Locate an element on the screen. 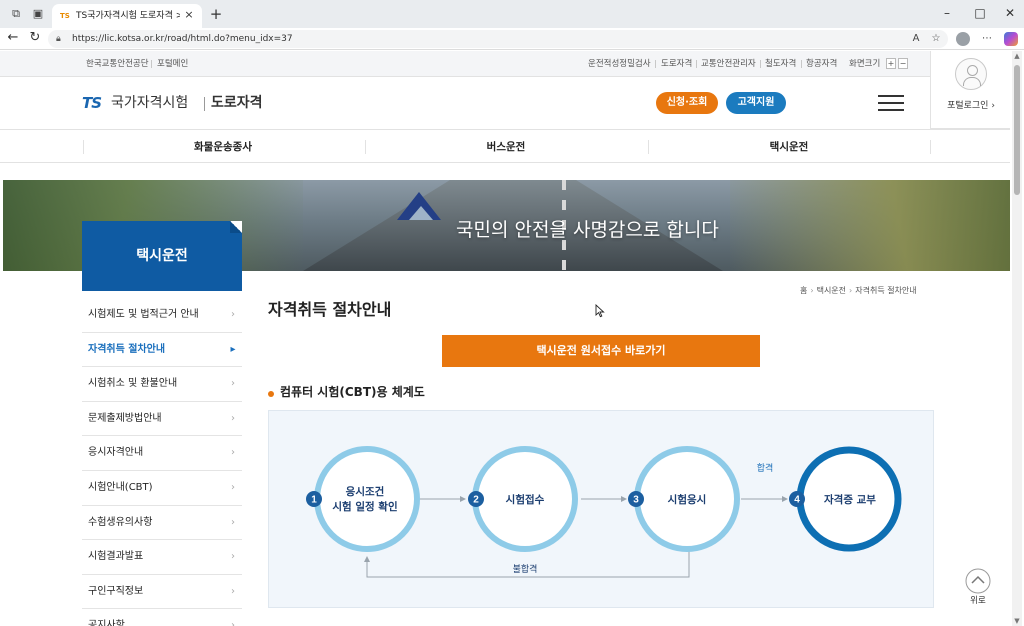 Image resolution: width=1024 pixels, height=626 pixels. sidebar-item-label: 수험생유의사항 is located at coordinates (120, 522).